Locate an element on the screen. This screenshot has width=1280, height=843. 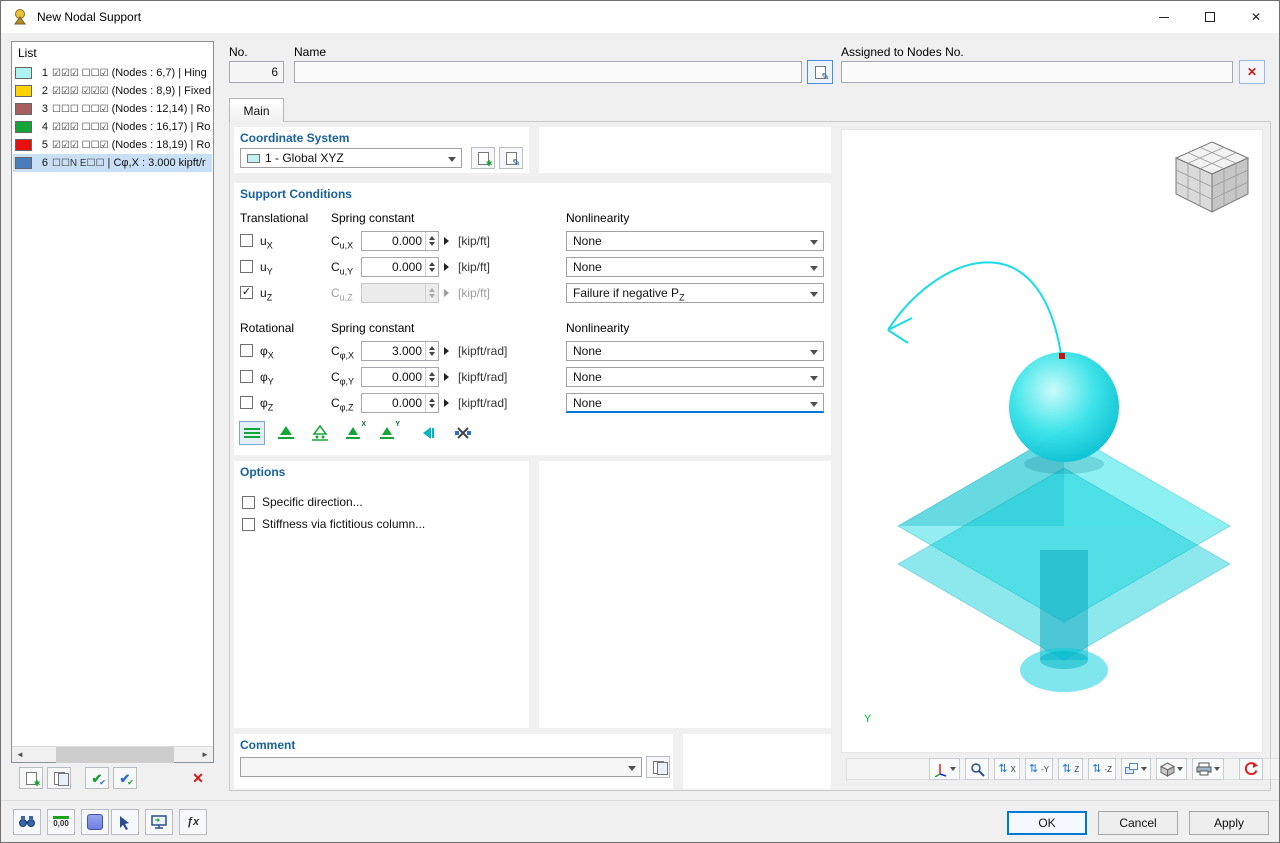
phiy-spinner-arrows is located at coordinates (431, 377).